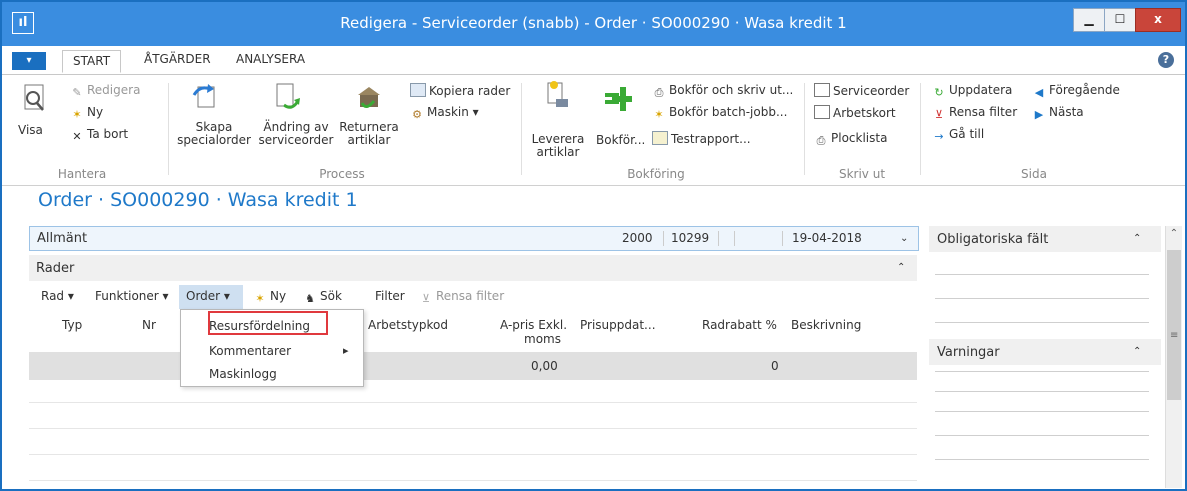 This screenshot has height=491, width=1187. I want to click on view-button: Visa, so click(30, 130).